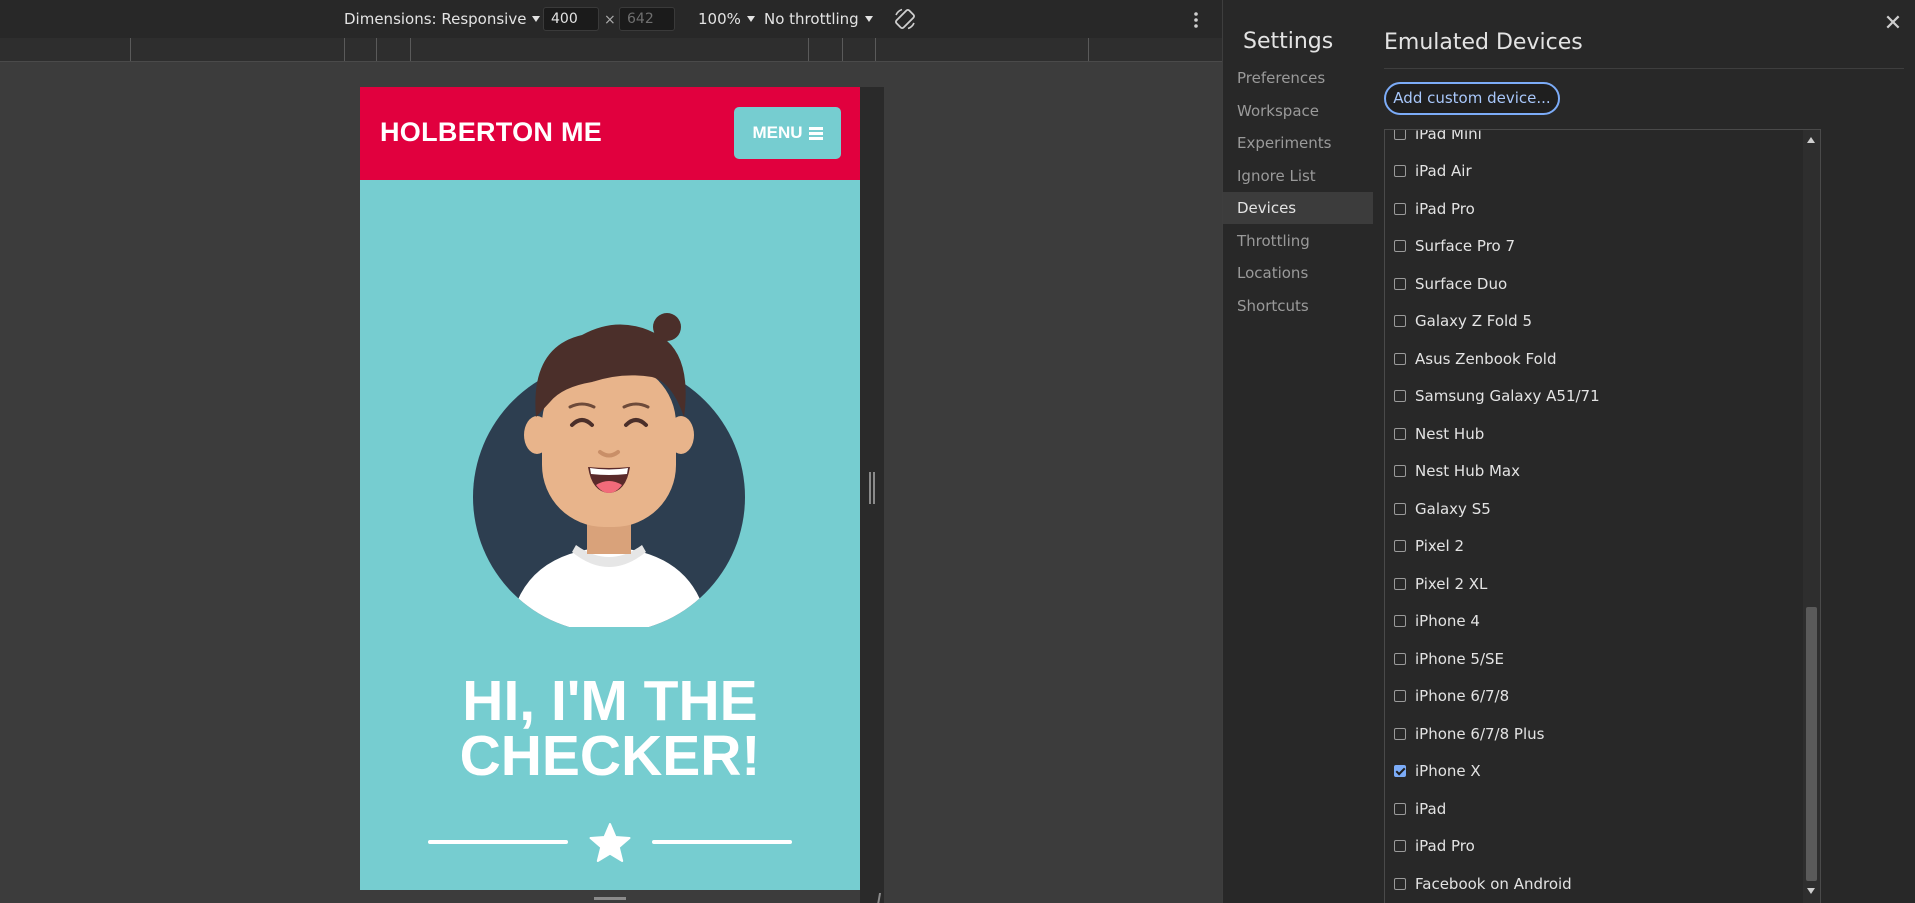  I want to click on device-row: iPhone X, so click(1594, 771).